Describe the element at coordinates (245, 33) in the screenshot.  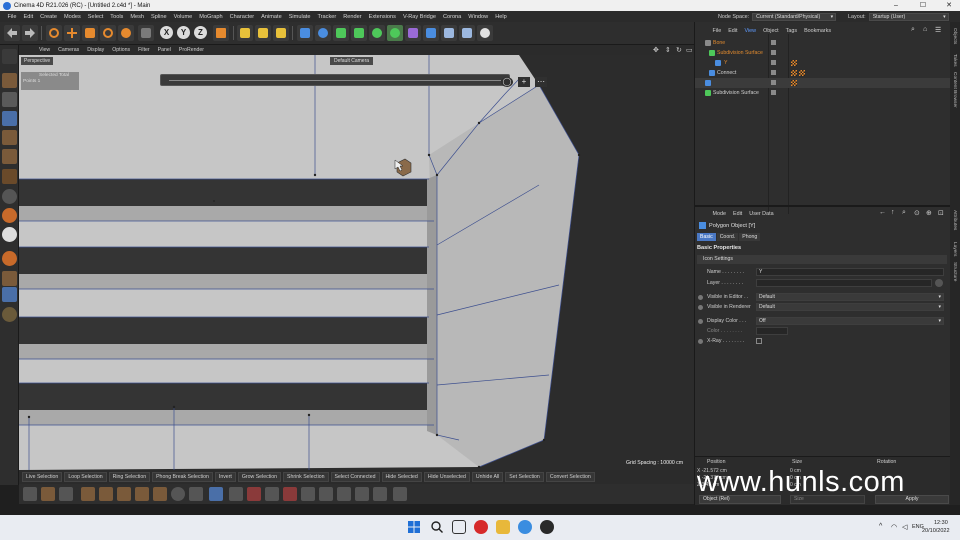
I see `render-view-icon` at that location.